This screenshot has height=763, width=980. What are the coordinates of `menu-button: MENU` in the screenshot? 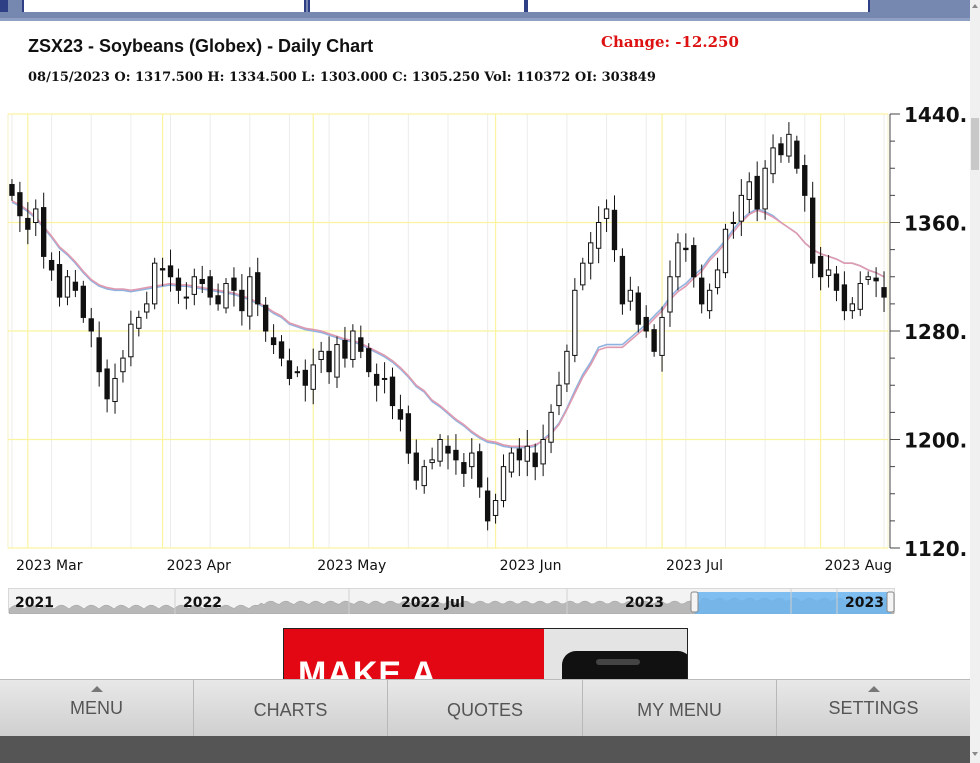 It's located at (97, 708).